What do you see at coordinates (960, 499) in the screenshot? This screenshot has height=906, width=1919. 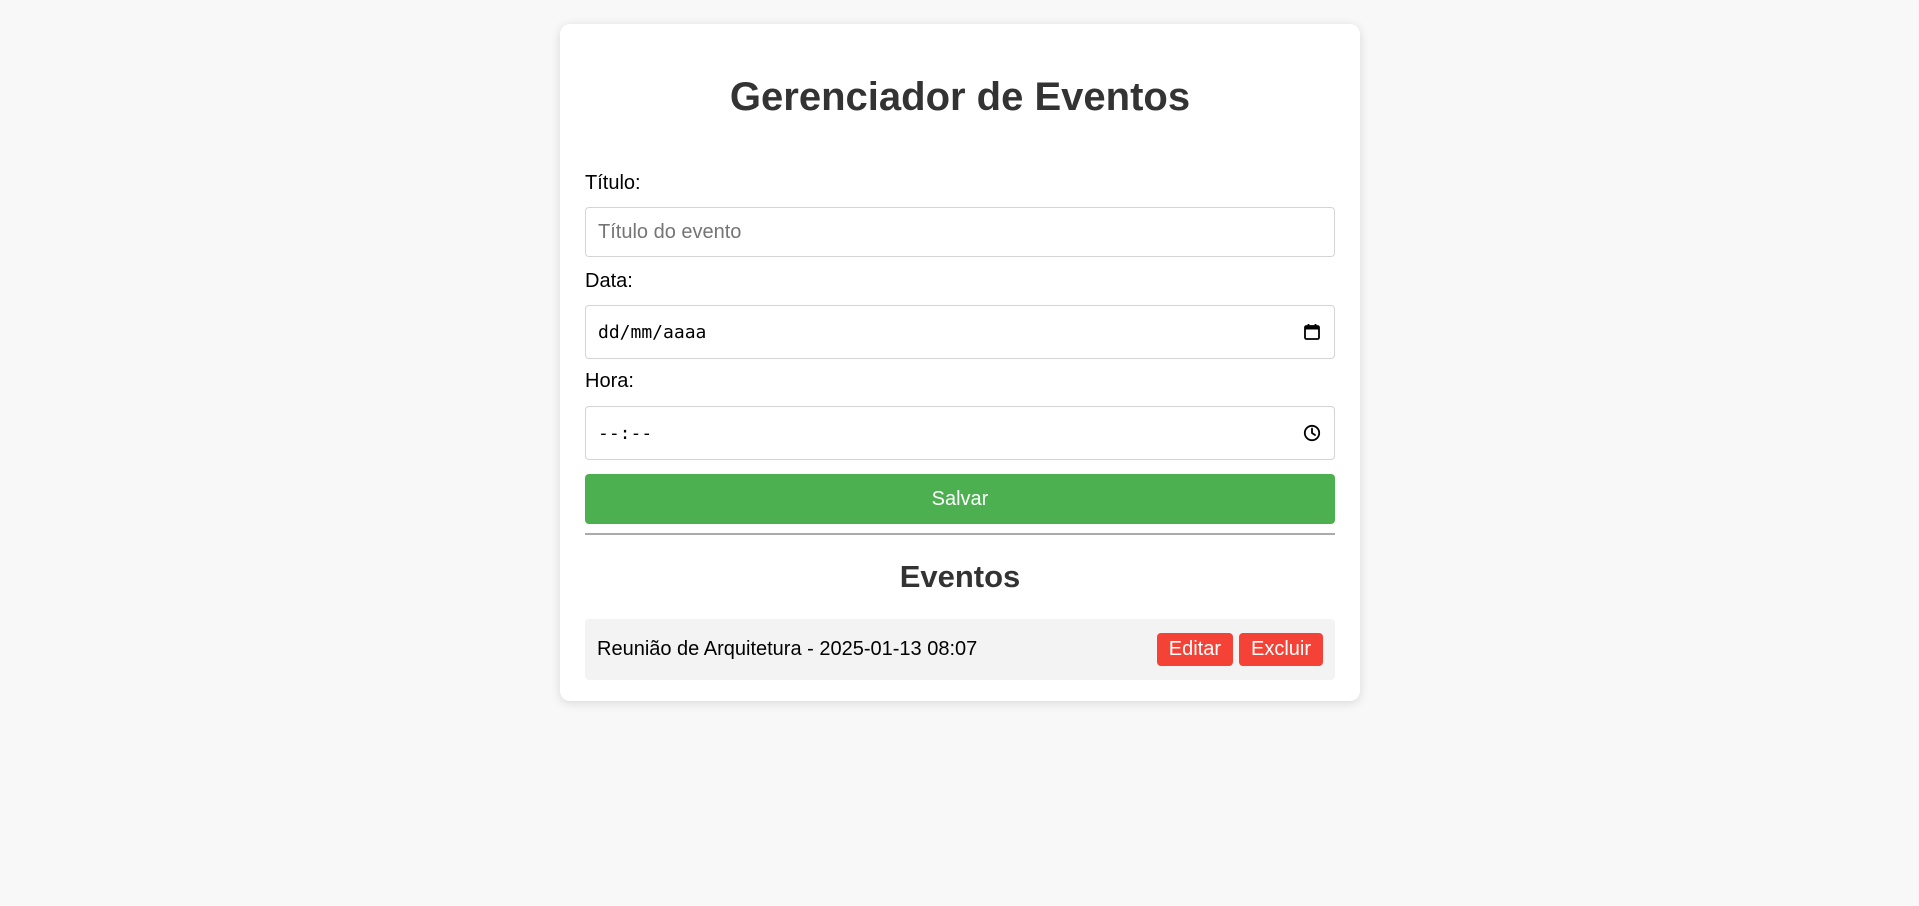 I see `save-button: Salvar` at bounding box center [960, 499].